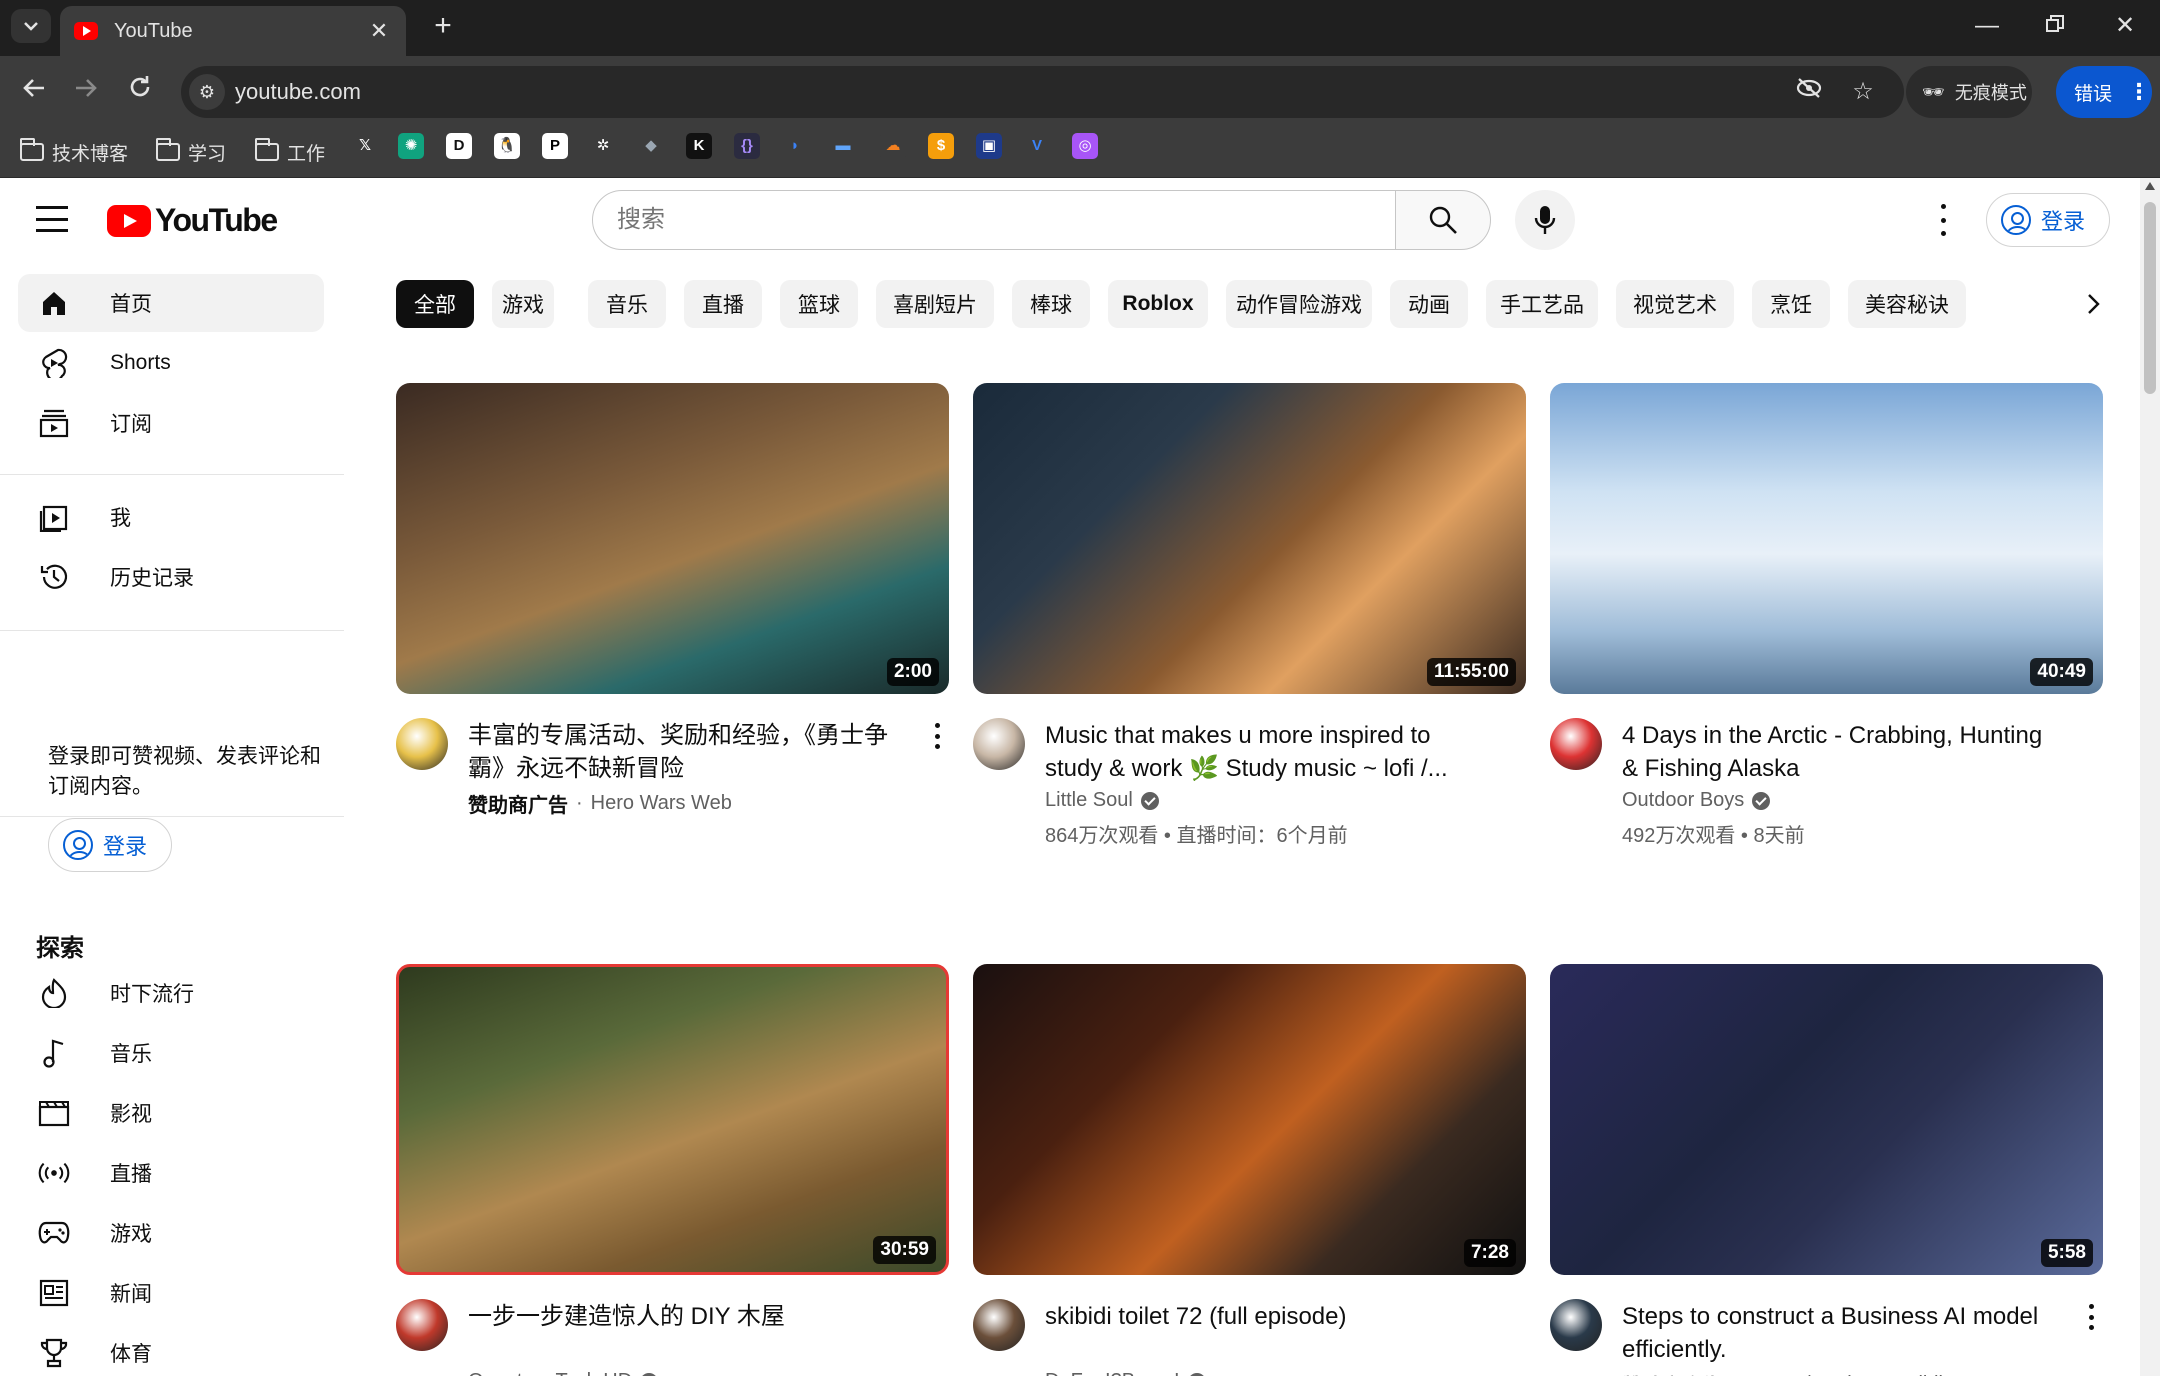  What do you see at coordinates (171, 423) in the screenshot?
I see `sidebar-item-subscriptions: 订阅` at bounding box center [171, 423].